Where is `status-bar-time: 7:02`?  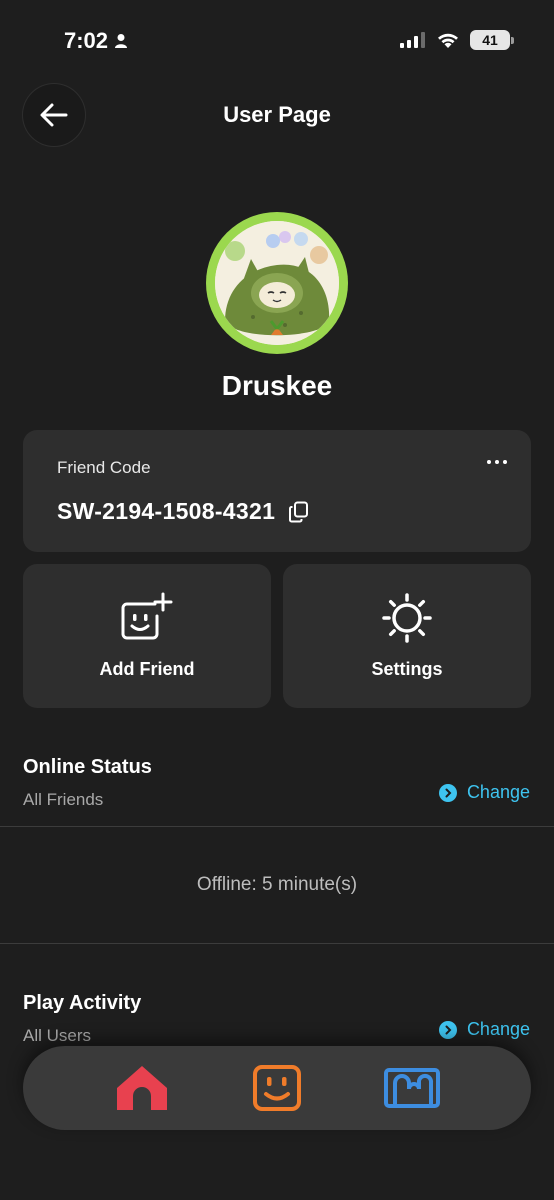 status-bar-time: 7:02 is located at coordinates (96, 41).